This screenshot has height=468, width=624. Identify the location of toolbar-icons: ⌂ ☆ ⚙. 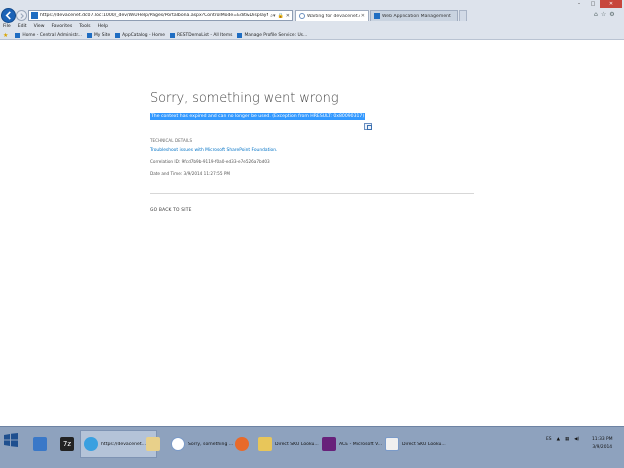
(604, 14).